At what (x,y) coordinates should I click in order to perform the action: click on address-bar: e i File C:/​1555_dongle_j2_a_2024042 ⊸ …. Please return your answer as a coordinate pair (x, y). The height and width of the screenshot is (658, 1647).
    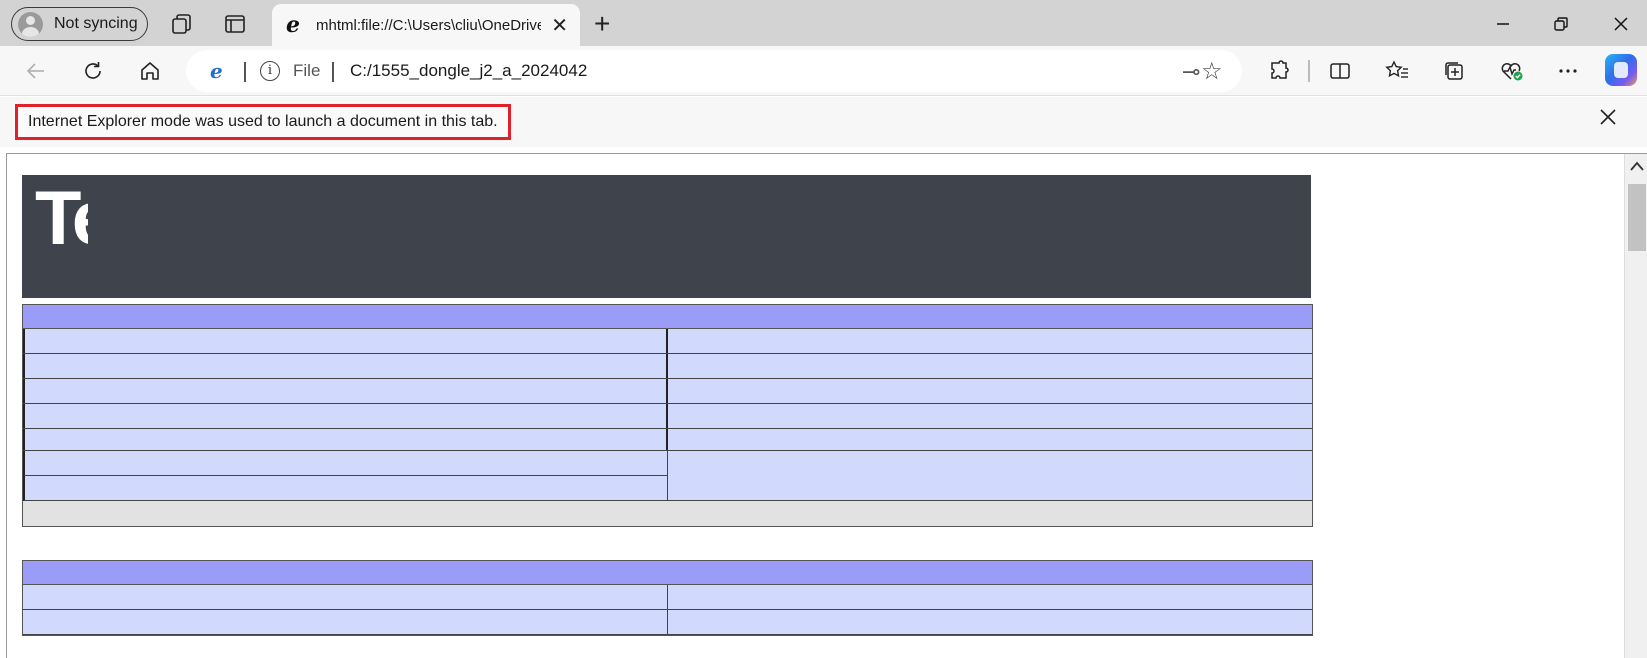
    Looking at the image, I should click on (714, 71).